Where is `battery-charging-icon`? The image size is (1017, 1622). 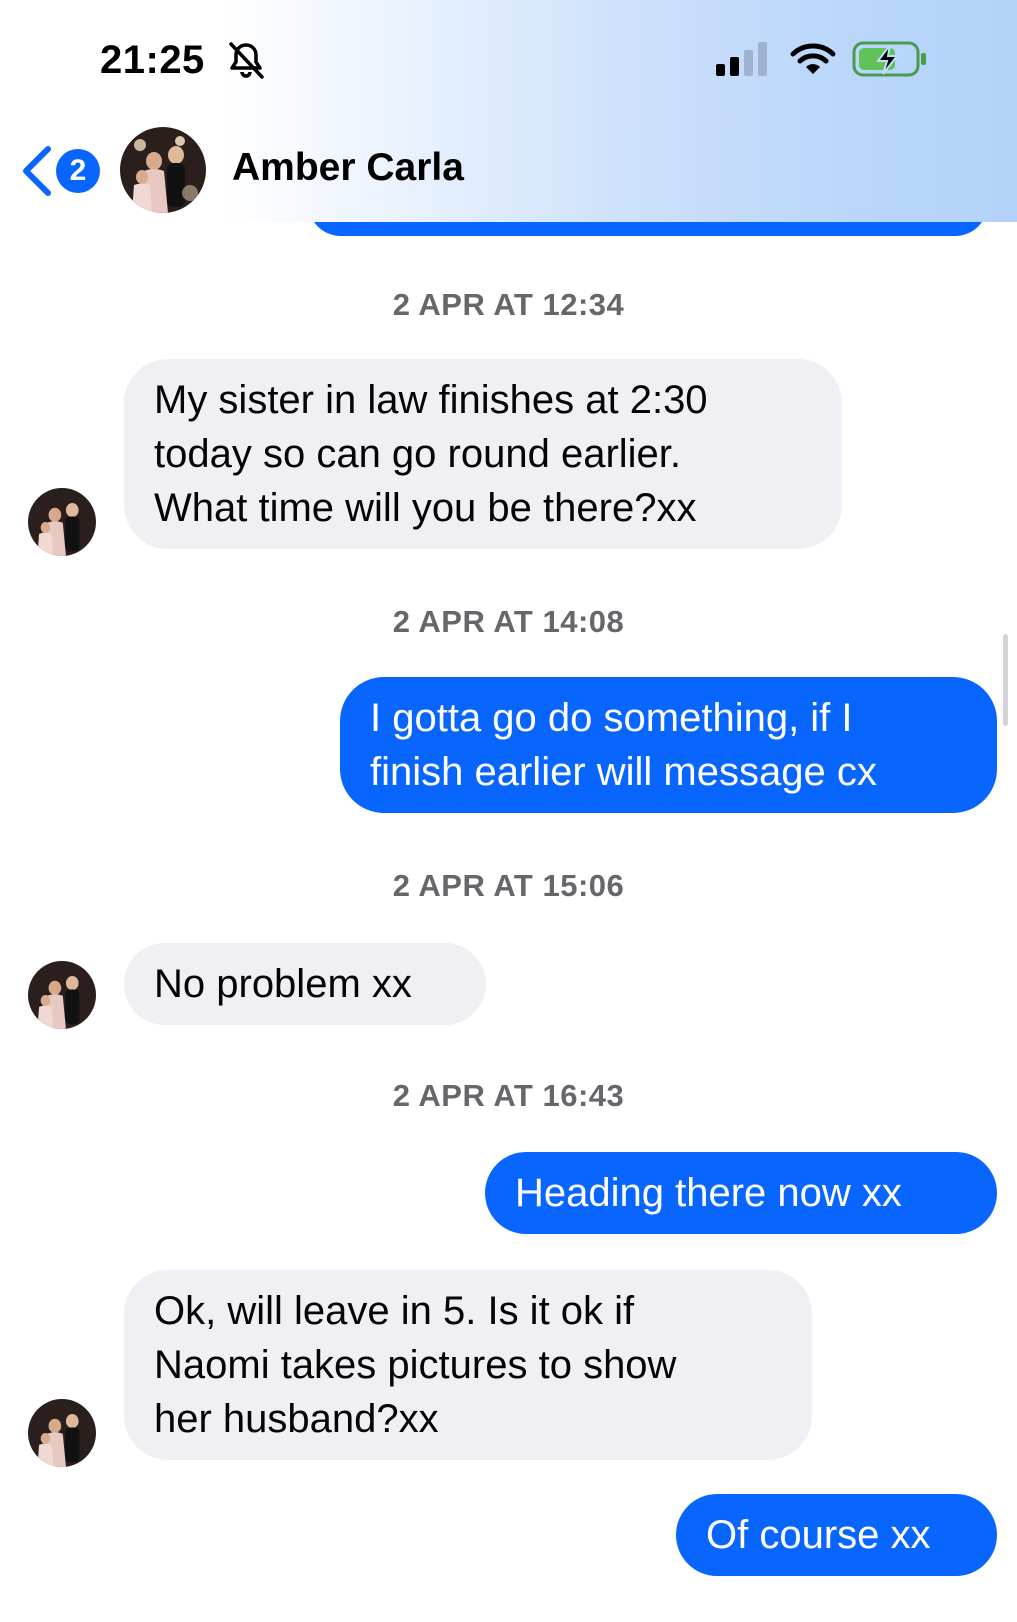
battery-charging-icon is located at coordinates (889, 59).